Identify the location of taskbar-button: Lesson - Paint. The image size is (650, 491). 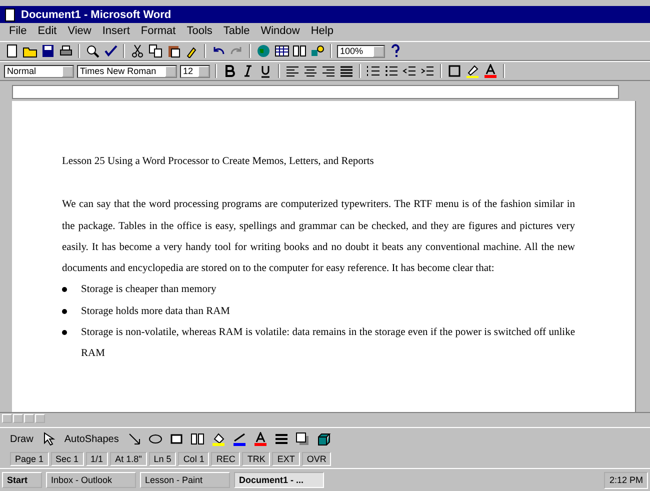
(185, 480).